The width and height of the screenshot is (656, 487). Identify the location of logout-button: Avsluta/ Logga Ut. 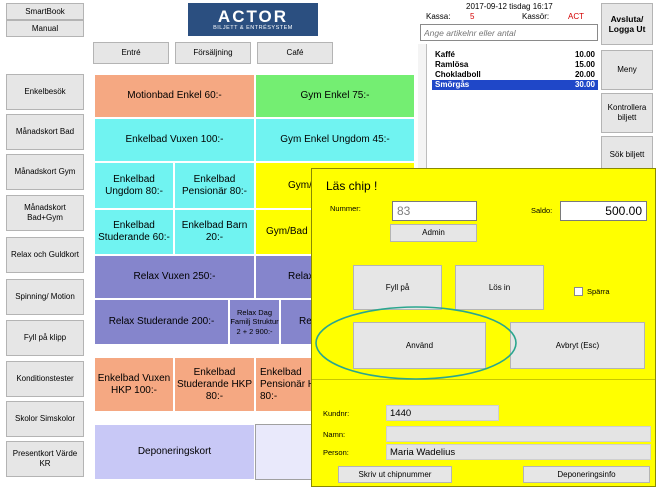
(627, 24).